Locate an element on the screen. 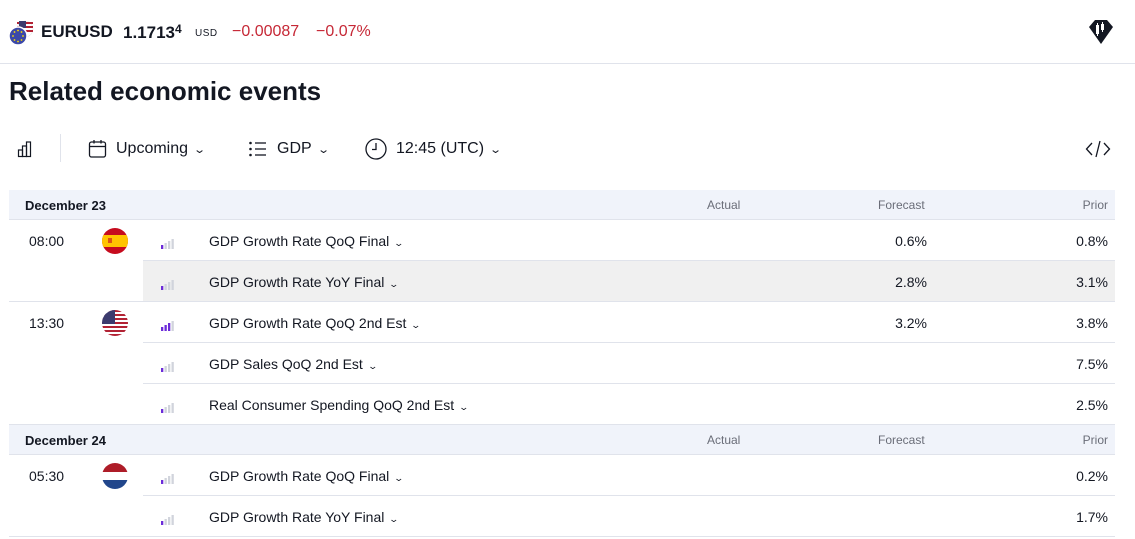 This screenshot has width=1135, height=539. event-forecast: 0.6% is located at coordinates (911, 241).